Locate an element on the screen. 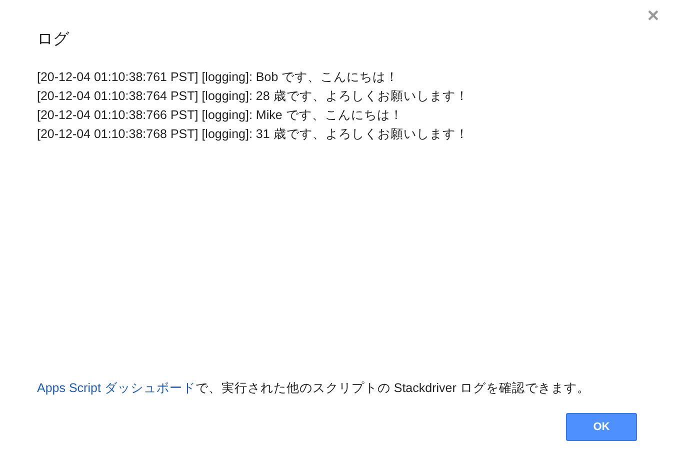  log-line: [20-12-04 01:10:38:768 PST] [logging]: 31 歳です、よろしくお願いします！ is located at coordinates (252, 134).